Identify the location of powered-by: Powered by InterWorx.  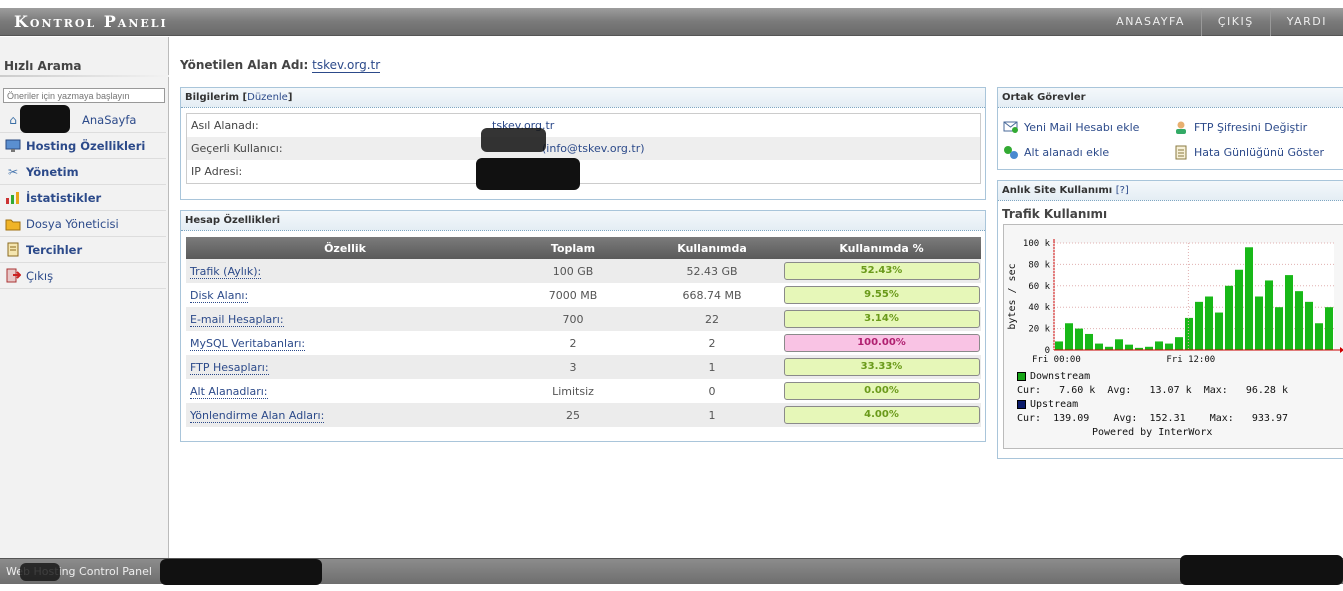
(1152, 432).